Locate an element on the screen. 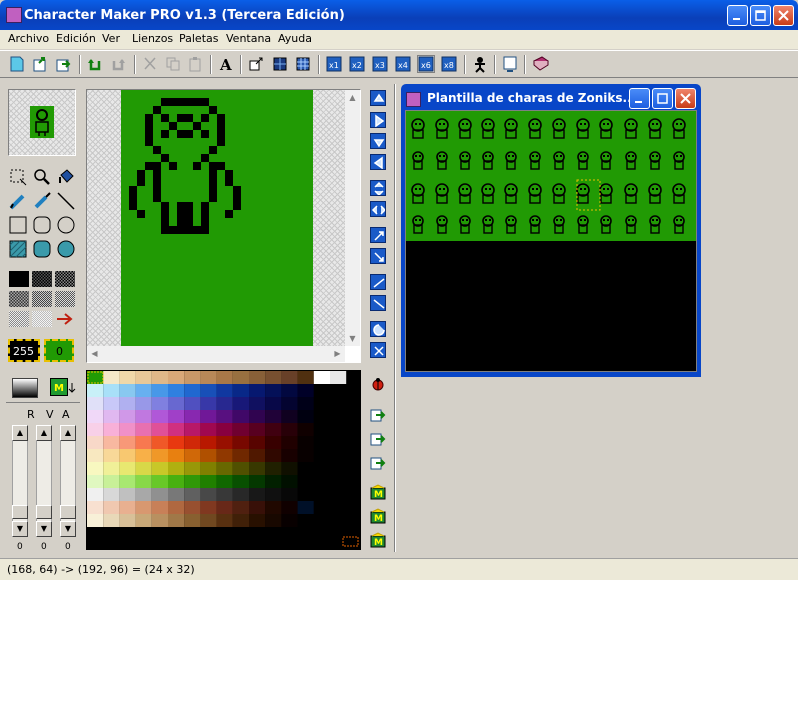 Image resolution: width=798 pixels, height=708 pixels. move-icon is located at coordinates (257, 64).